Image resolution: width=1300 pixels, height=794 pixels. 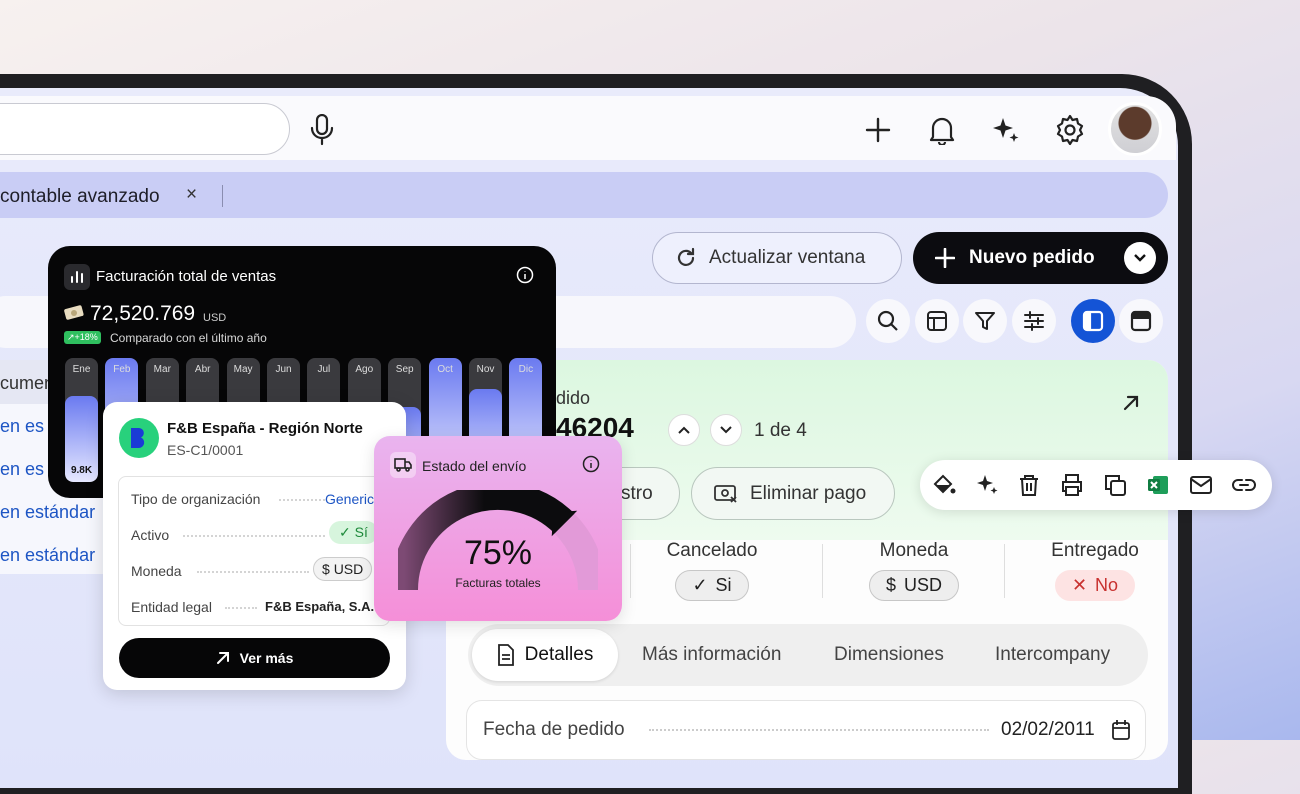 I want to click on growth-badge: ↗+18%, so click(x=82, y=337).